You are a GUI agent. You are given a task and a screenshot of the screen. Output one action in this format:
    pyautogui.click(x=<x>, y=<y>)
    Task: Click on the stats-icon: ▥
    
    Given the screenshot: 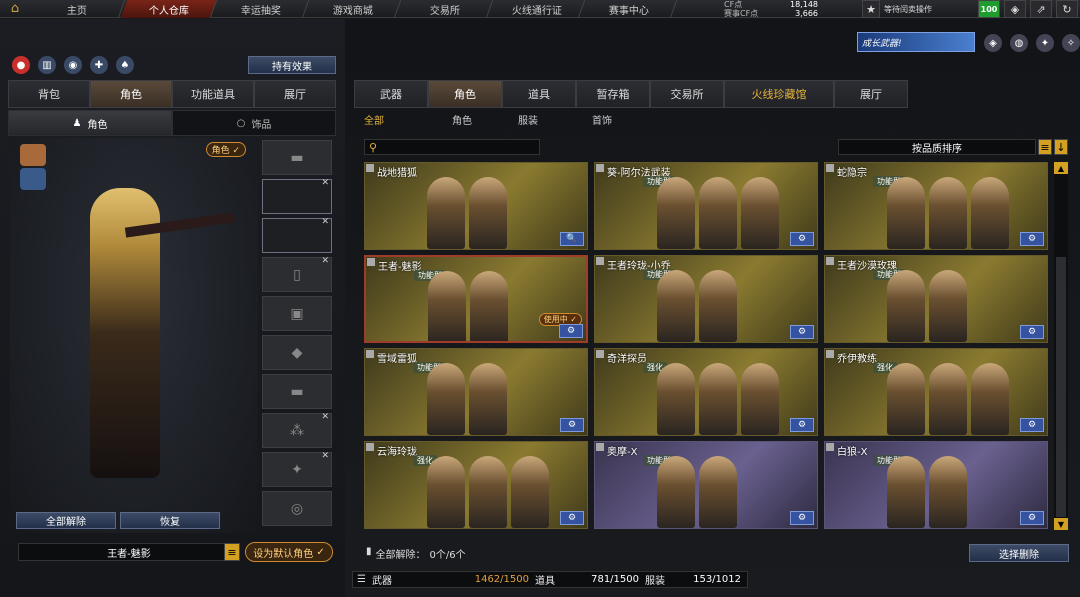 What is the action you would take?
    pyautogui.click(x=47, y=65)
    